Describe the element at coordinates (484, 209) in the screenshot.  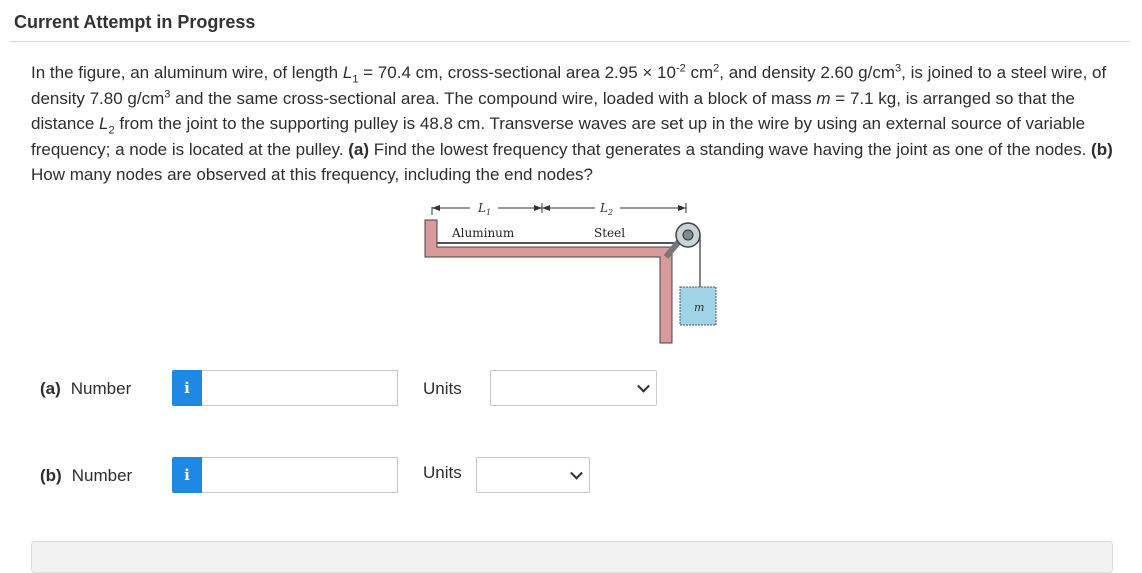
I see `L1-dimension-label: L1` at that location.